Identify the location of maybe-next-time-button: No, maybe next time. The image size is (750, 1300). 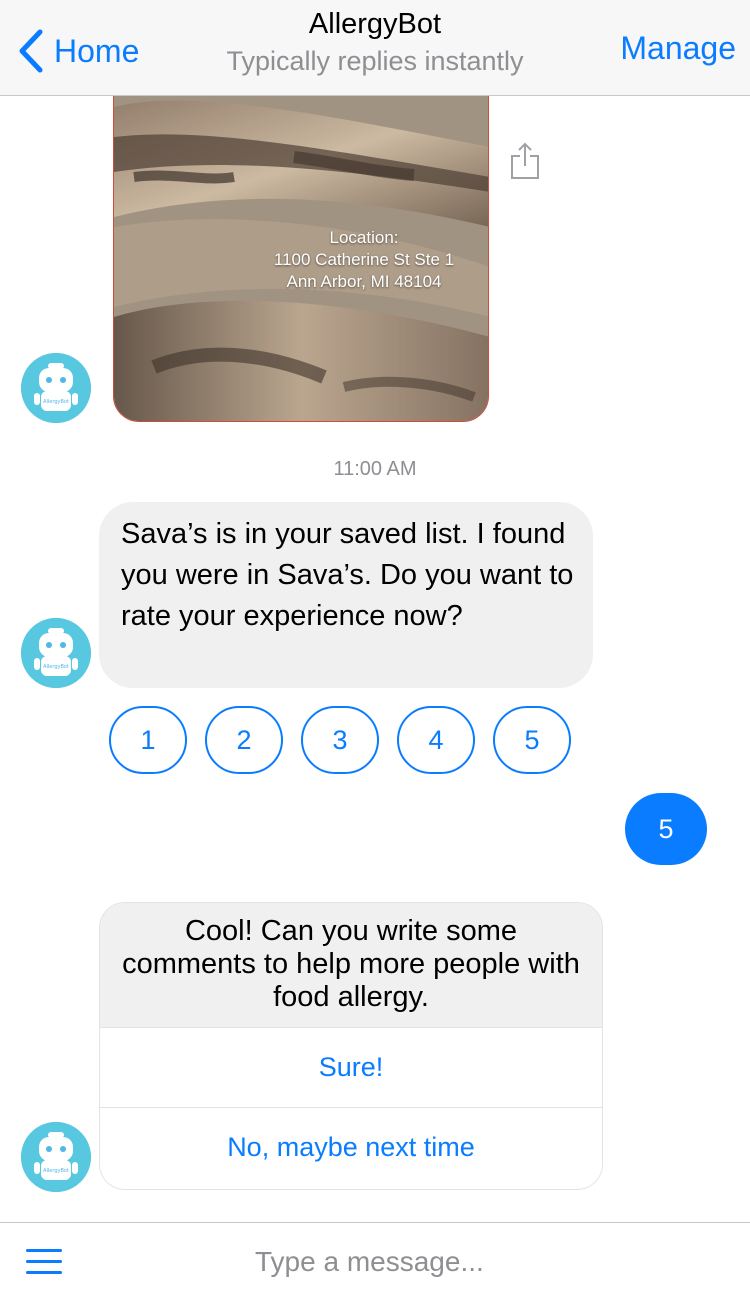
(351, 1147).